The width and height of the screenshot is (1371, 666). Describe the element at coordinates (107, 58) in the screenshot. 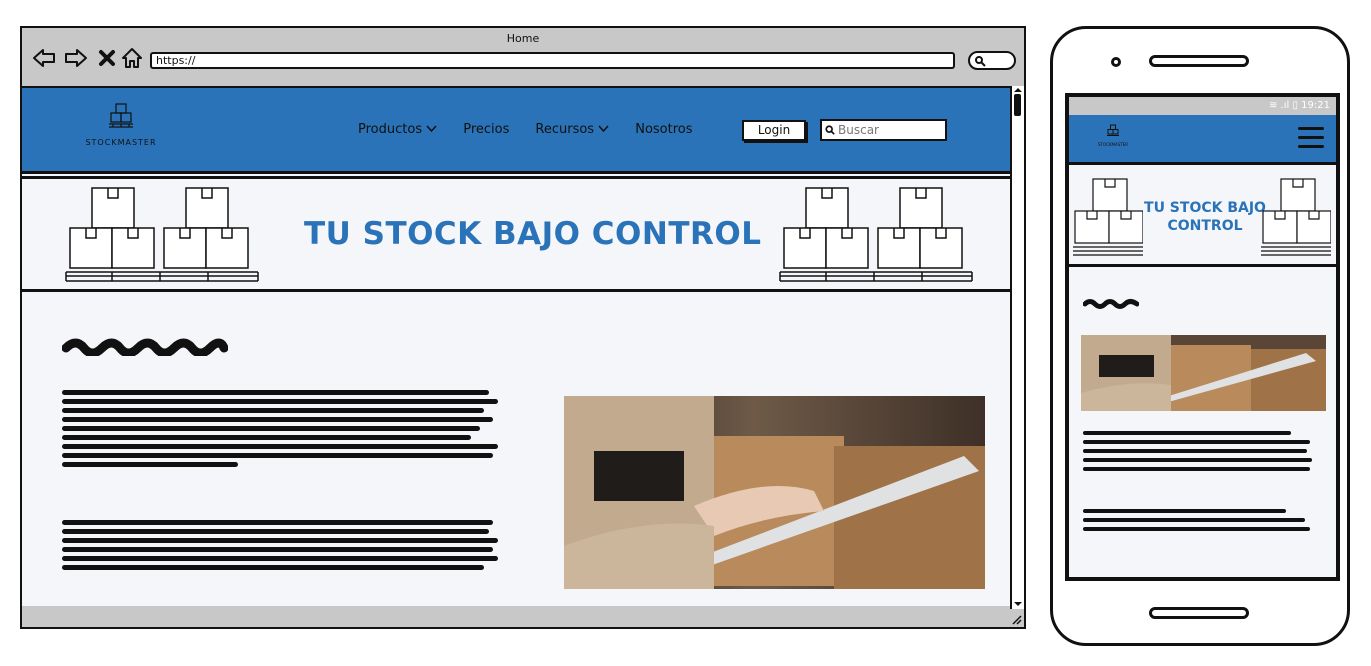

I see `close-icon` at that location.